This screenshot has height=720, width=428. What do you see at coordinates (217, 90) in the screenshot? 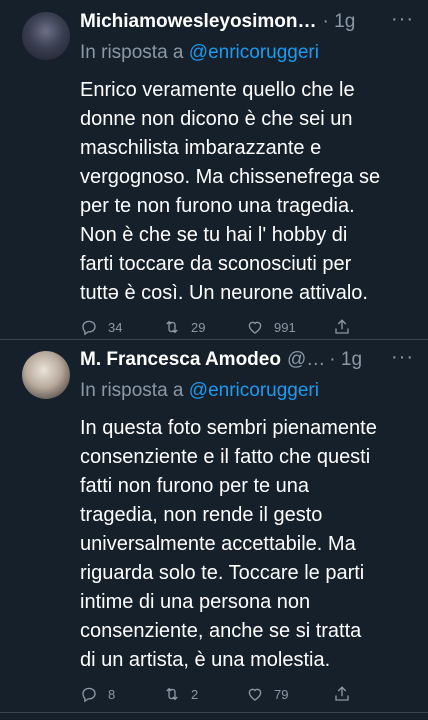
I see `text-line: Enrico veramente quello che le` at bounding box center [217, 90].